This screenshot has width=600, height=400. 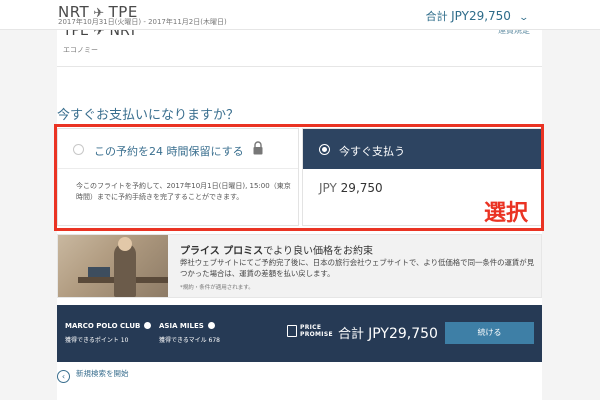 What do you see at coordinates (351, 334) in the screenshot?
I see `summary-total-label: 合計` at bounding box center [351, 334].